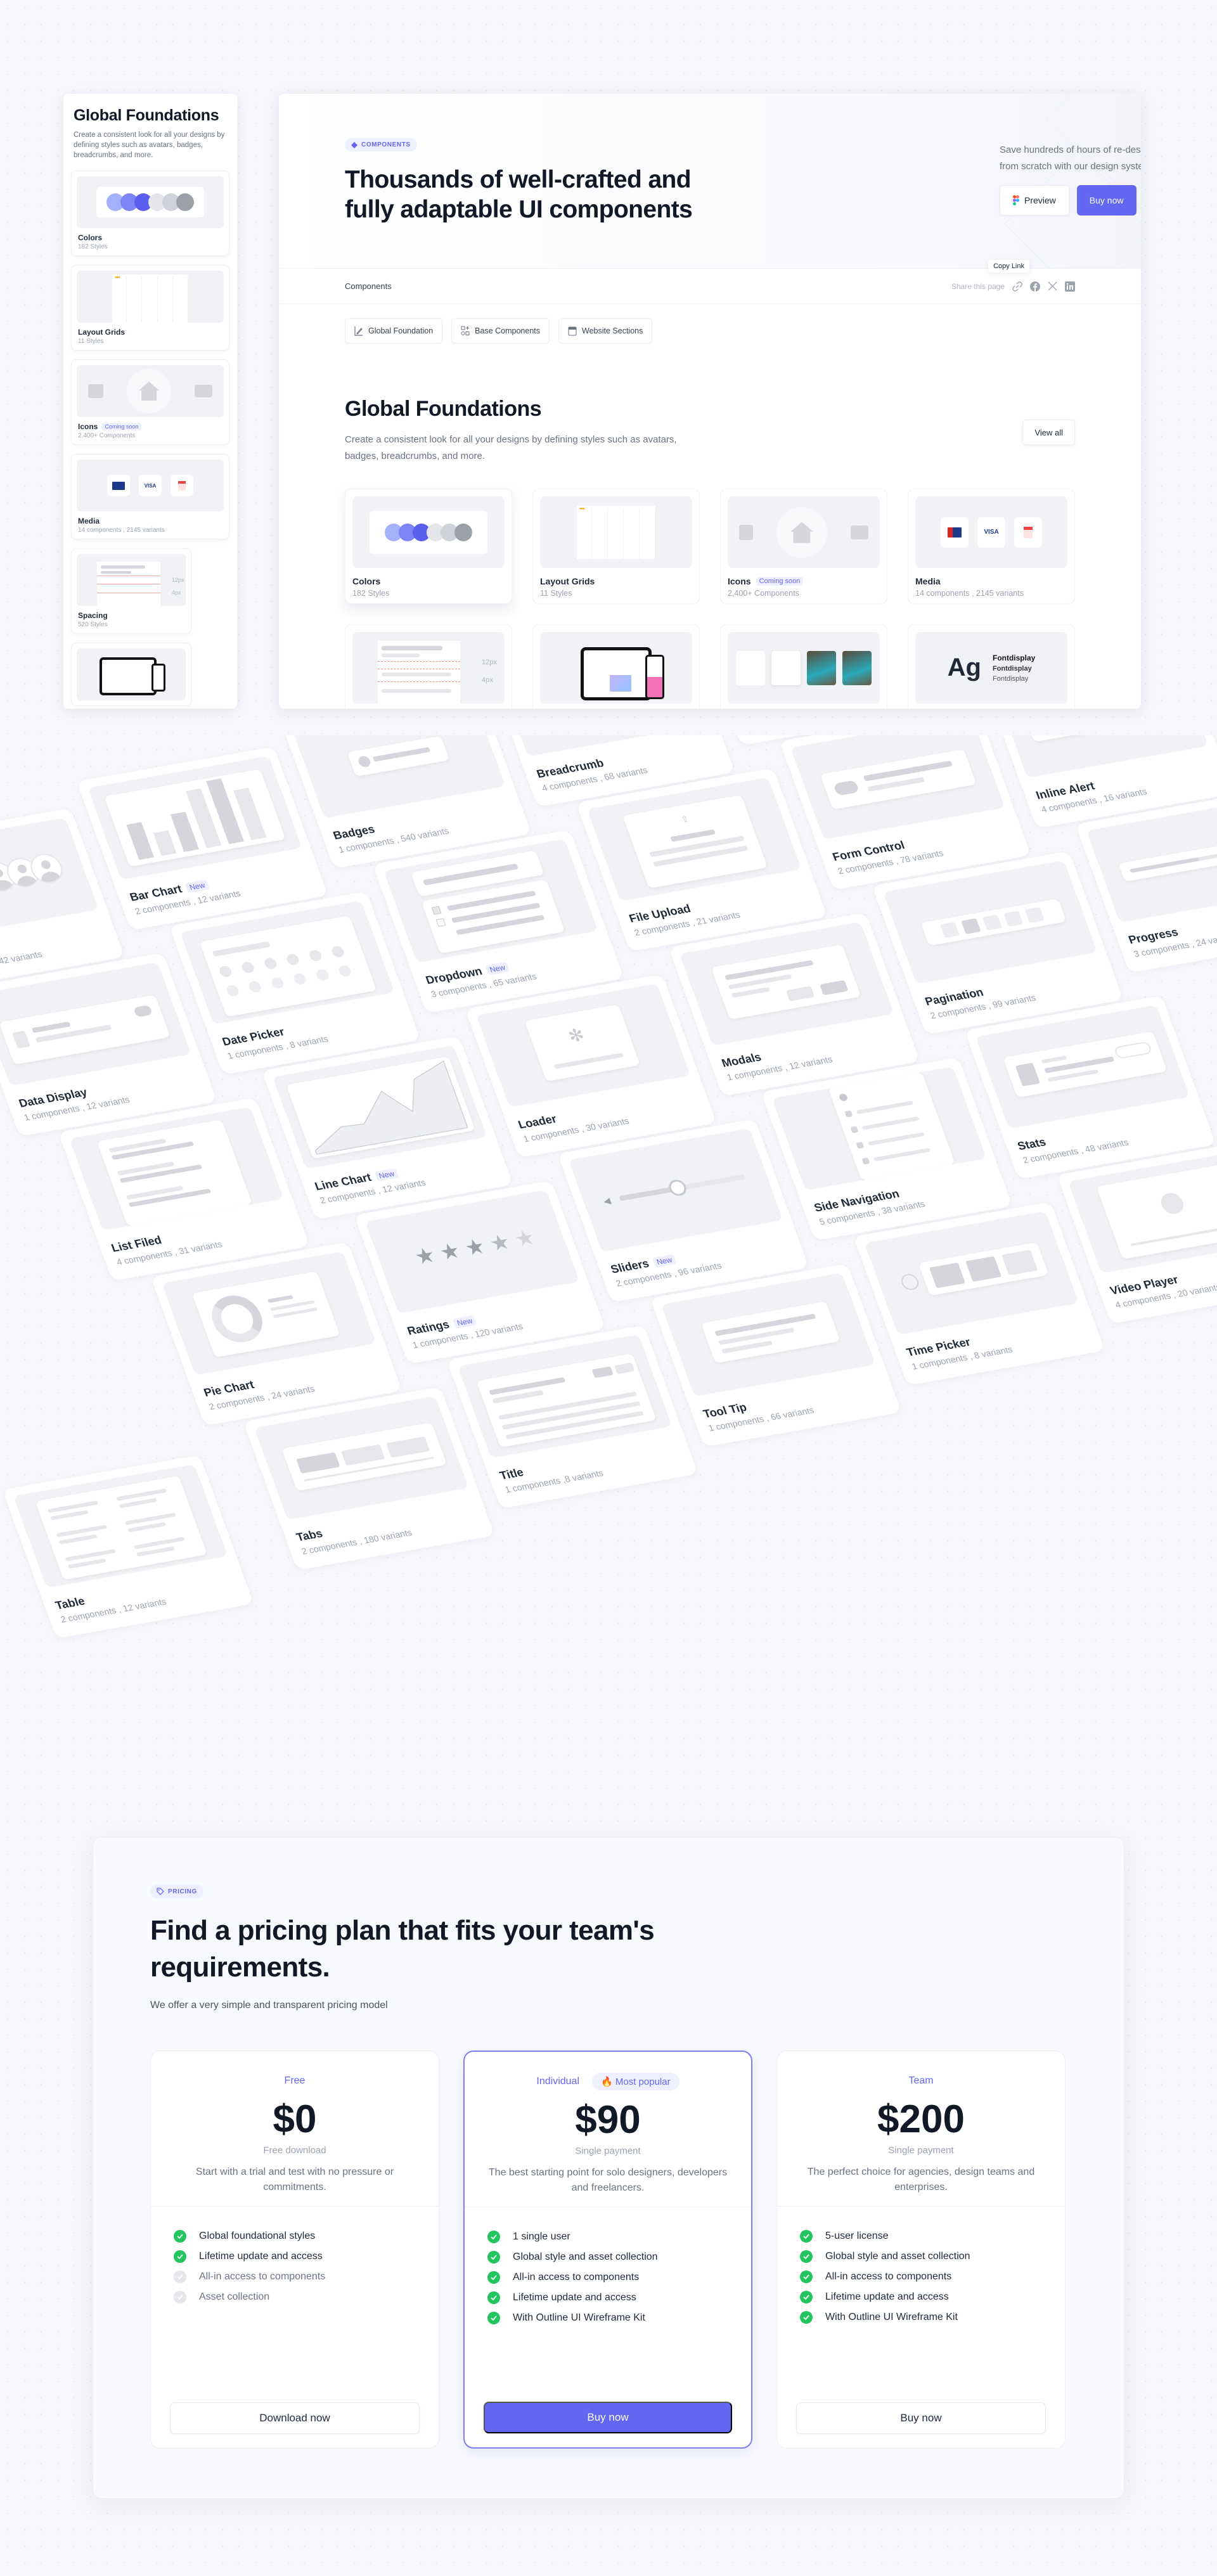 The width and height of the screenshot is (1217, 2576). What do you see at coordinates (1035, 286) in the screenshot?
I see `facebook-icon` at bounding box center [1035, 286].